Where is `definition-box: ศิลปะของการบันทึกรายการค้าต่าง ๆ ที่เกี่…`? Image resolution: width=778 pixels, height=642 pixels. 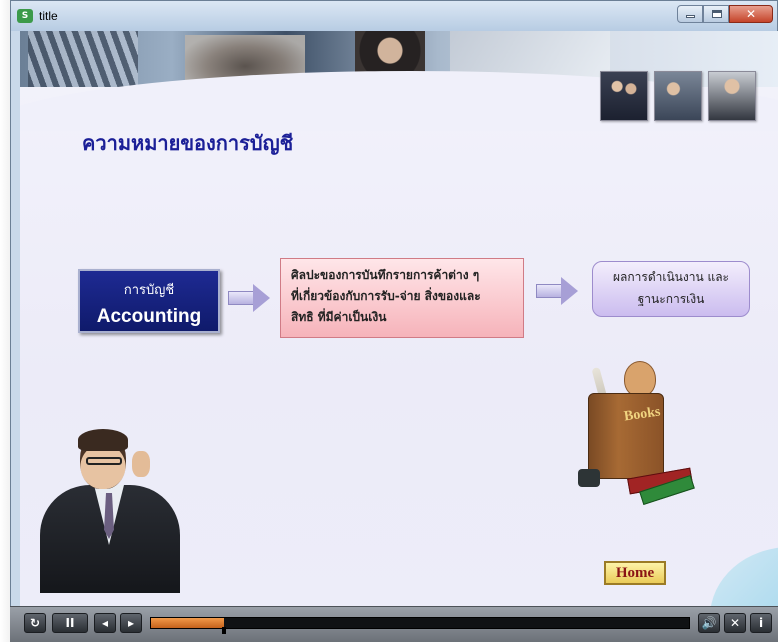 definition-box: ศิลปะของการบันทึกรายการค้าต่าง ๆ ที่เกี่… is located at coordinates (402, 298).